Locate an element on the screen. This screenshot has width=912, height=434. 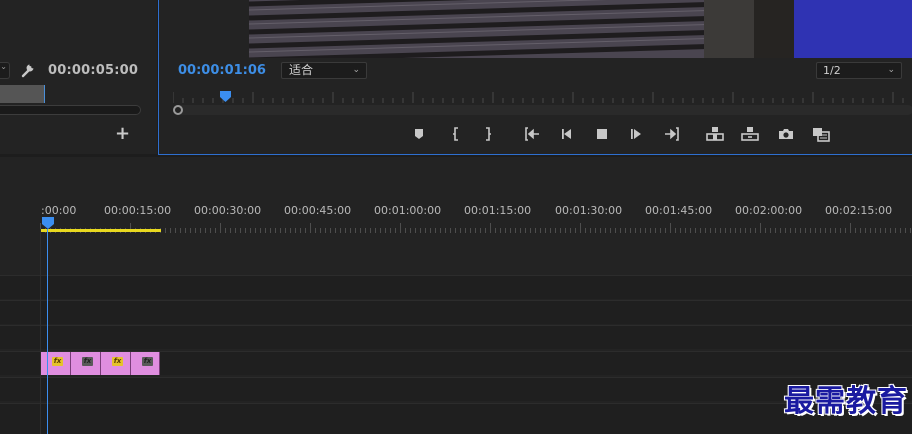
work-area-bar is located at coordinates (100, 230).